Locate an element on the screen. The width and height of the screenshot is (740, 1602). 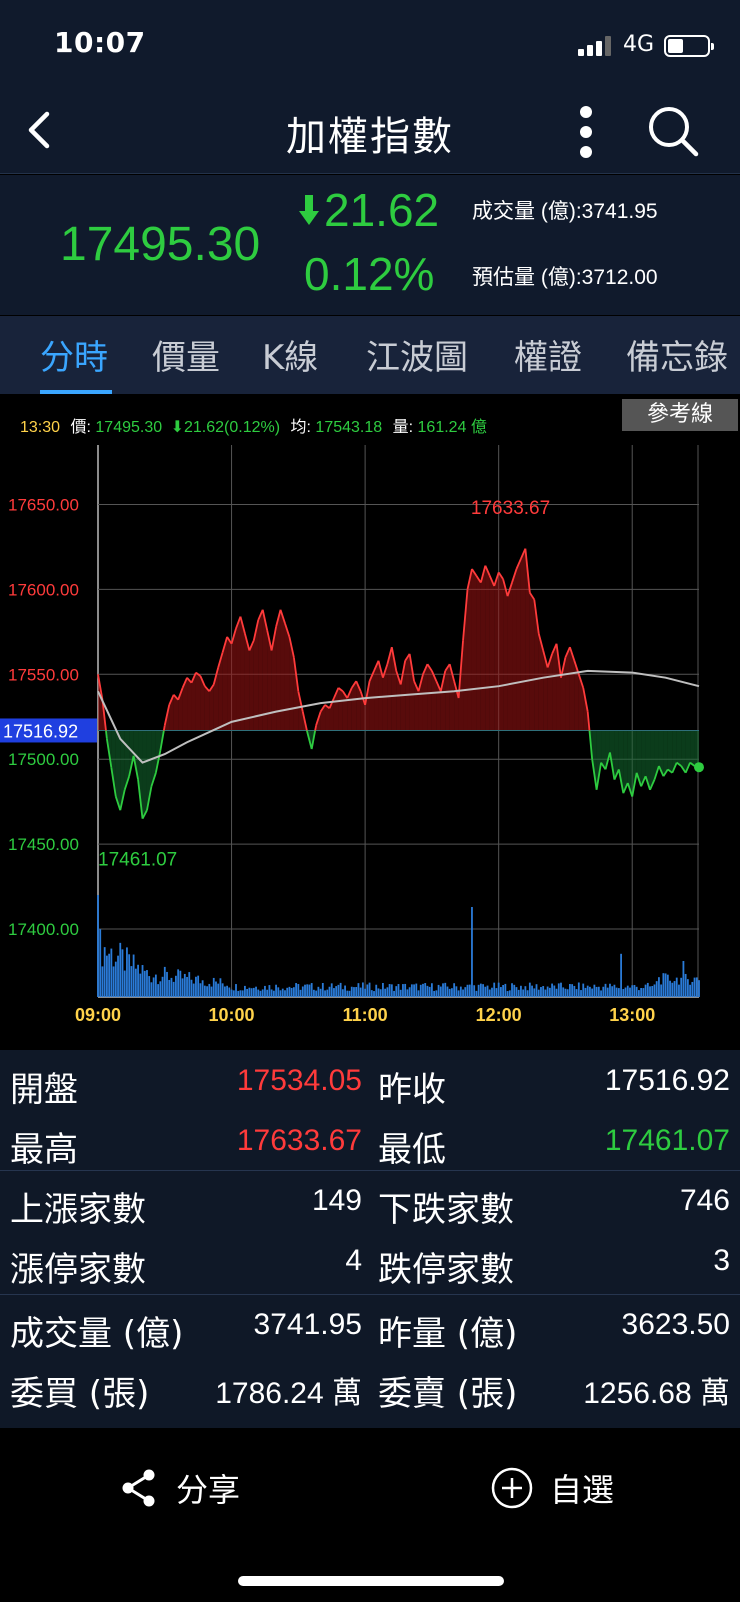
tab-price-volume: 價量 is located at coordinates (186, 354).